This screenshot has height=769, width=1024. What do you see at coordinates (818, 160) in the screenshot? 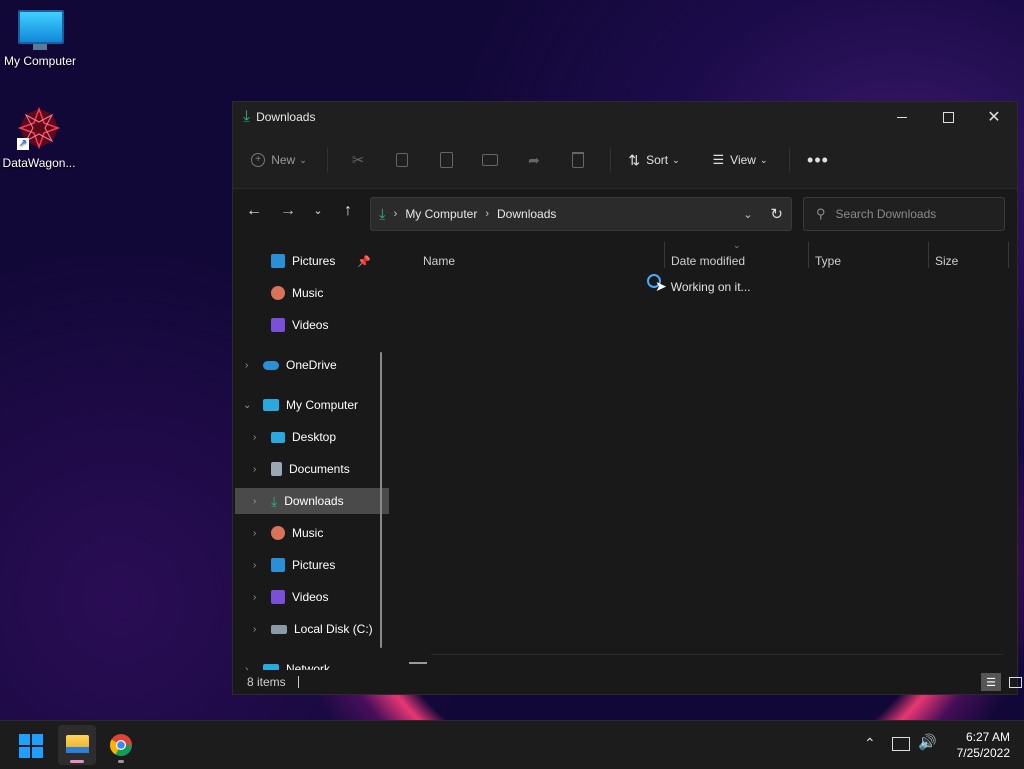
I see `more-options-button: •••` at bounding box center [818, 160].